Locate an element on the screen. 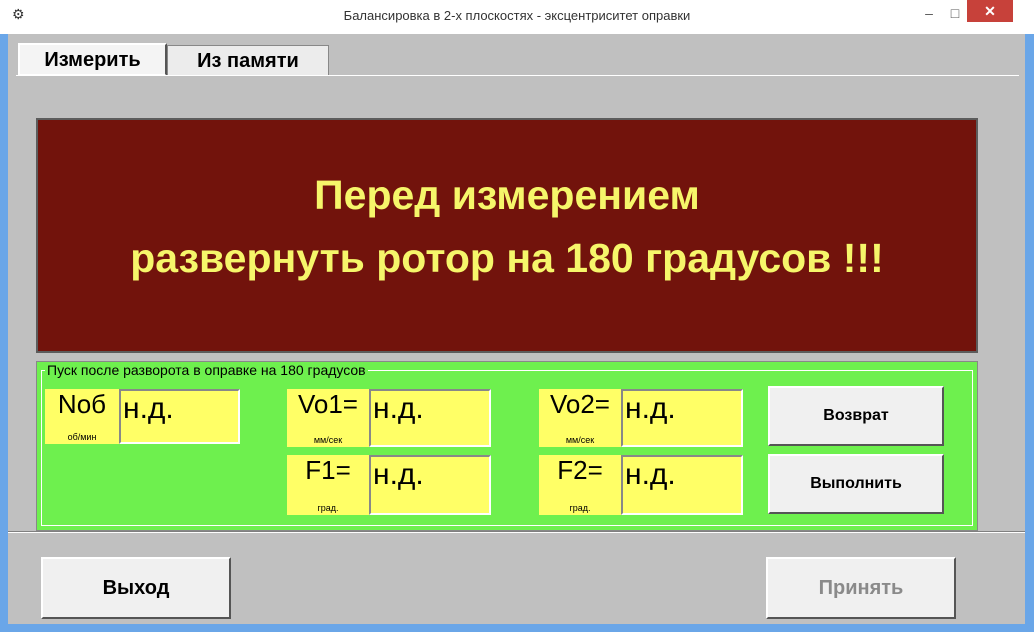  execute-button: Выполнить is located at coordinates (856, 484).